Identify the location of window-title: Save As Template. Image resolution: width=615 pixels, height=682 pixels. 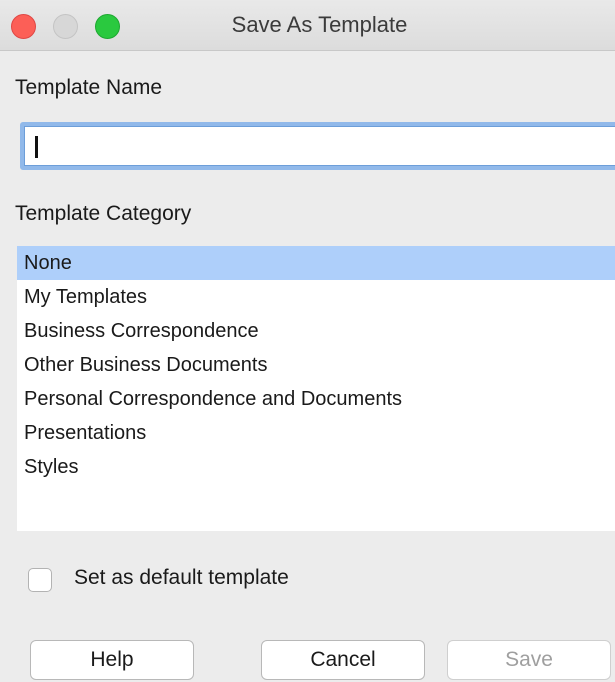
(319, 24).